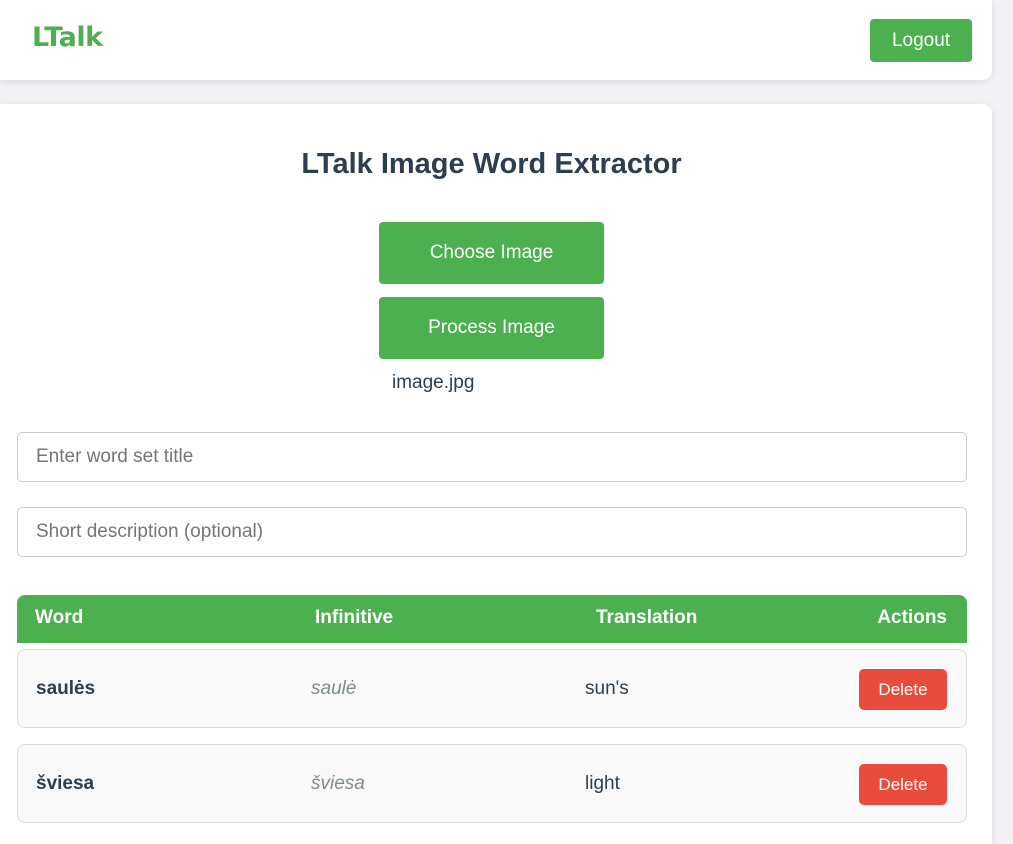 This screenshot has width=1013, height=844. I want to click on row-infinitive: šviesa, so click(338, 783).